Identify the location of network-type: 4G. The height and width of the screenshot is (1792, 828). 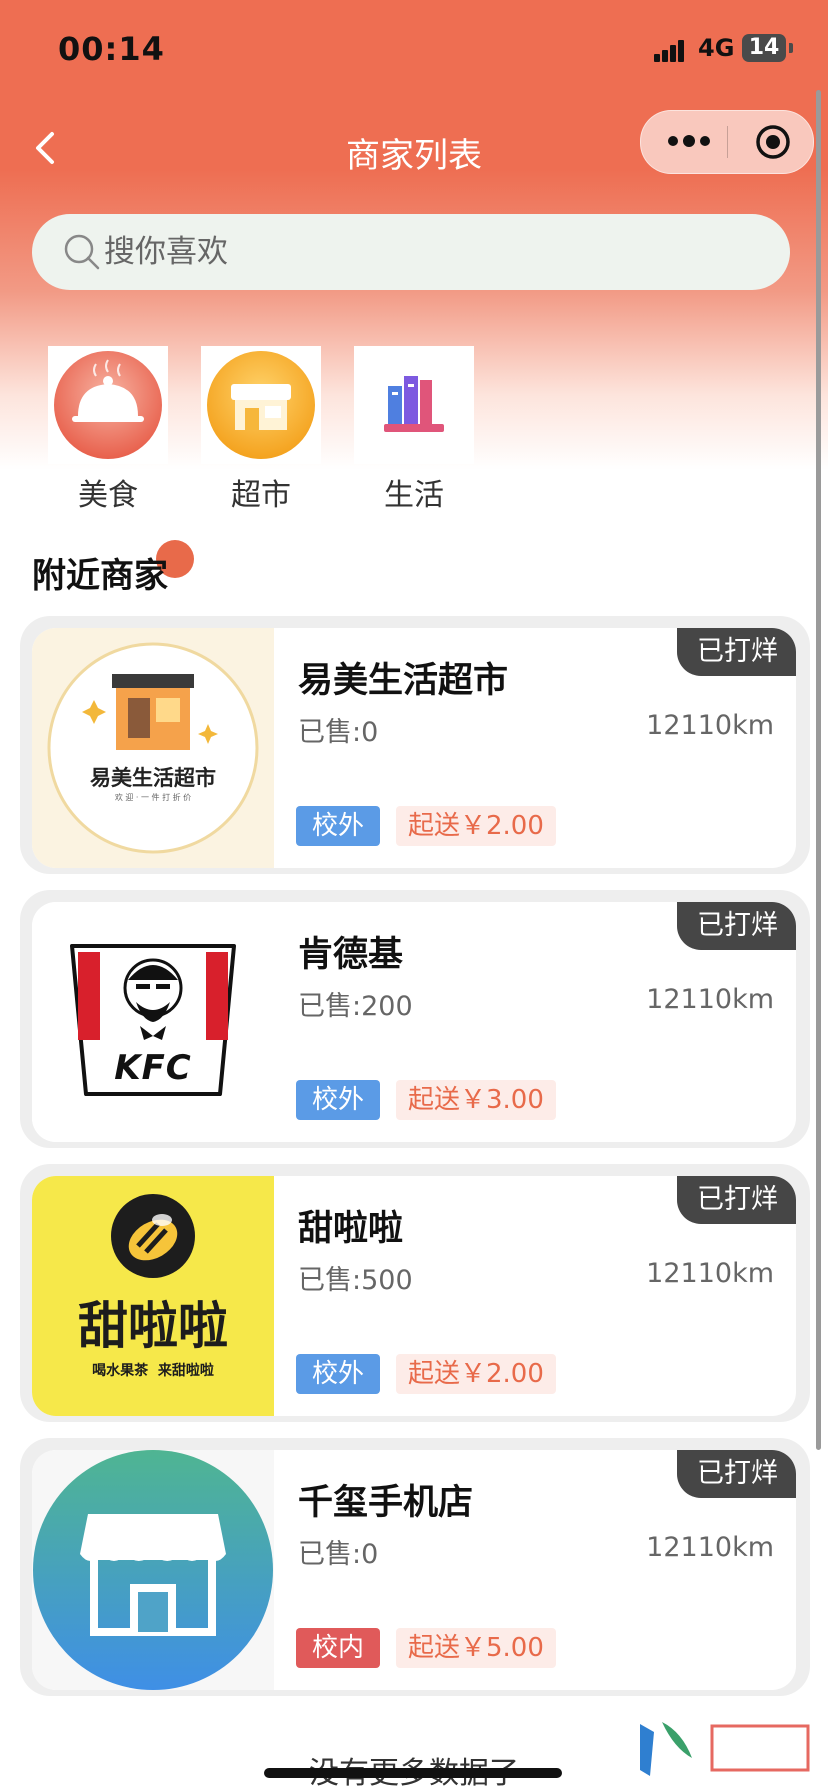
(716, 48).